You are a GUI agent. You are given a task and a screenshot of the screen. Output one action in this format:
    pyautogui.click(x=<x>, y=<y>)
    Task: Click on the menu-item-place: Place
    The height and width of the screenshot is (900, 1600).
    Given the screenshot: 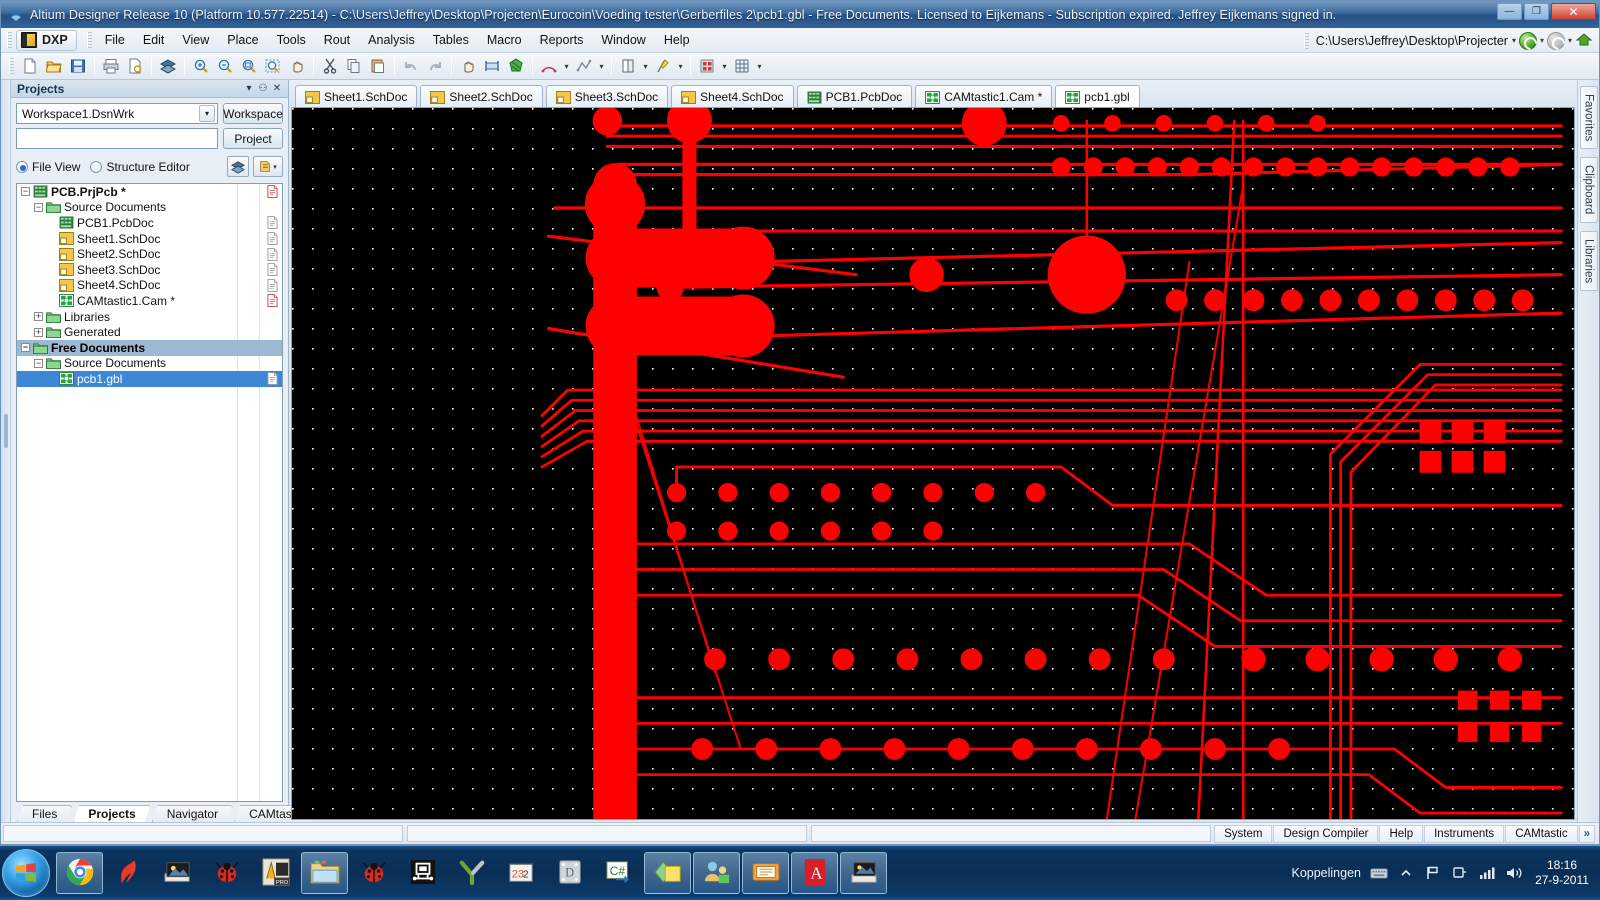 What is the action you would take?
    pyautogui.click(x=242, y=40)
    